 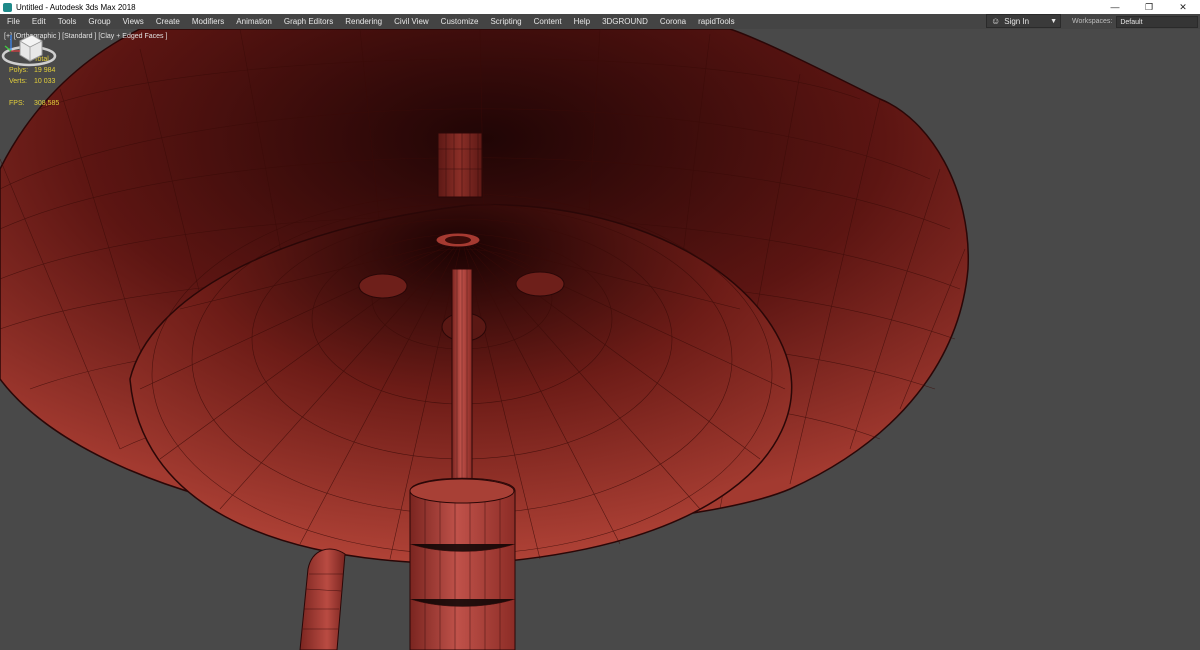 What do you see at coordinates (322, 599) in the screenshot?
I see `arm` at bounding box center [322, 599].